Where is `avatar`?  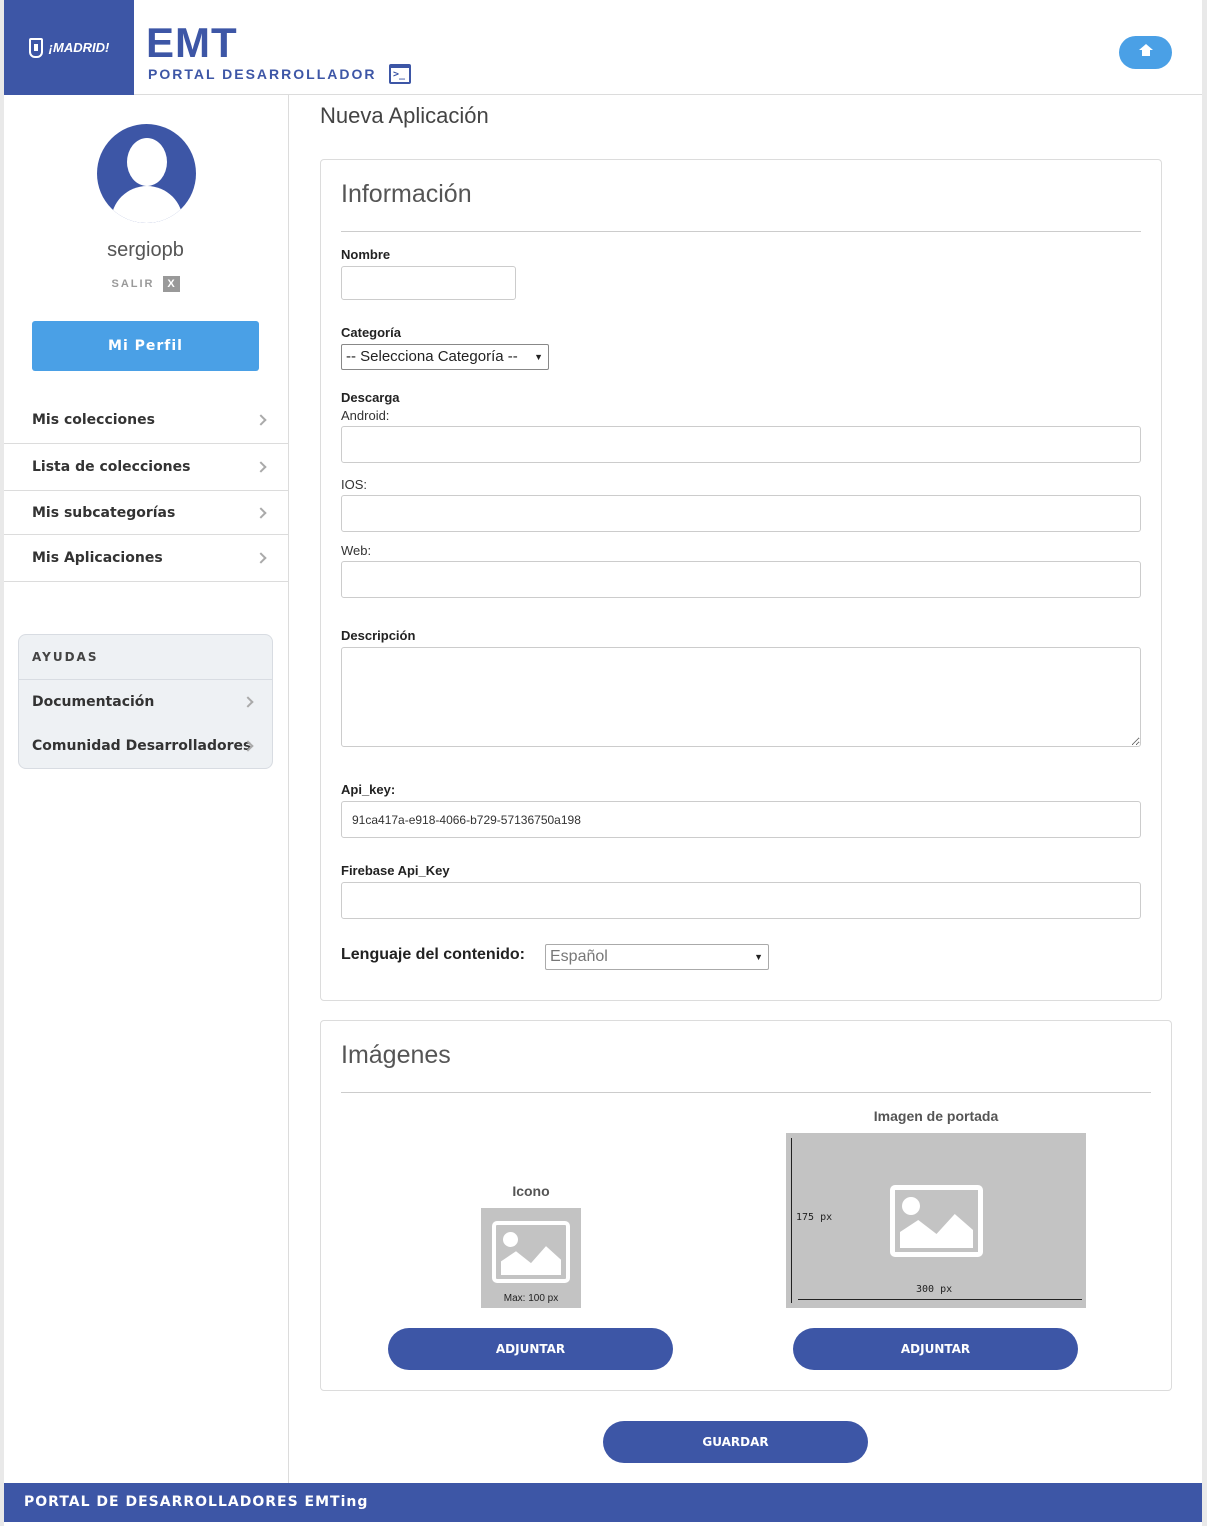 avatar is located at coordinates (146, 173).